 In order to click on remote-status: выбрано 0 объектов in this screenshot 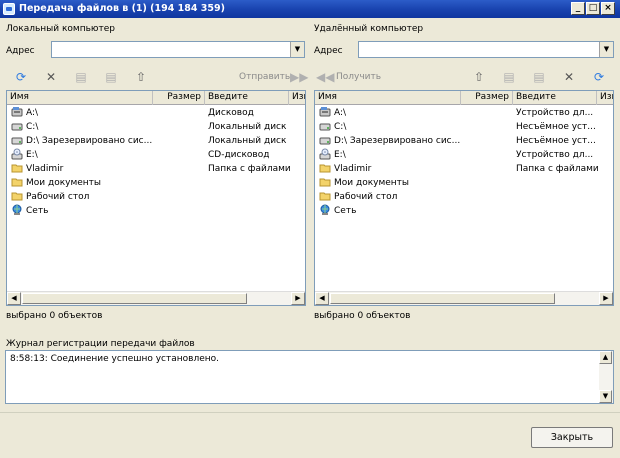, I will do `click(362, 316)`.